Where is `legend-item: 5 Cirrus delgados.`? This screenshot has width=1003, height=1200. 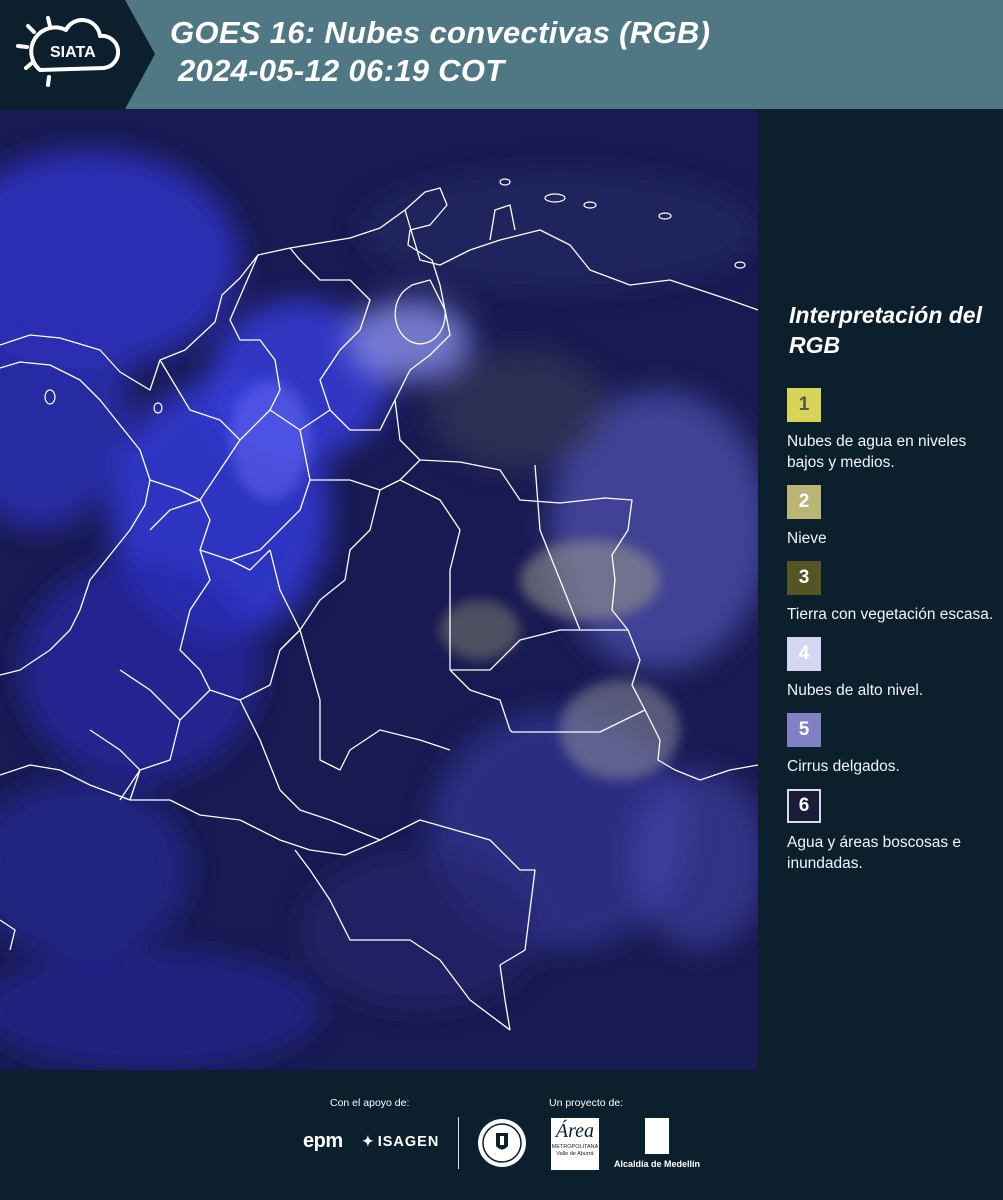
legend-item: 5 Cirrus delgados. is located at coordinates (892, 745).